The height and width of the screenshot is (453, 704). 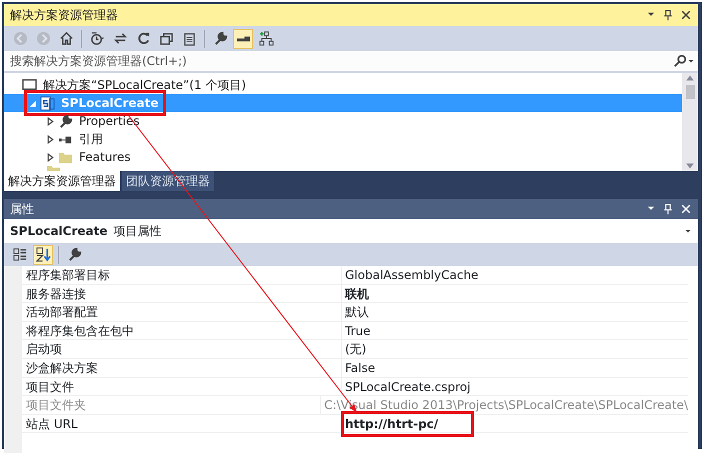 I want to click on clock-icon, so click(x=97, y=38).